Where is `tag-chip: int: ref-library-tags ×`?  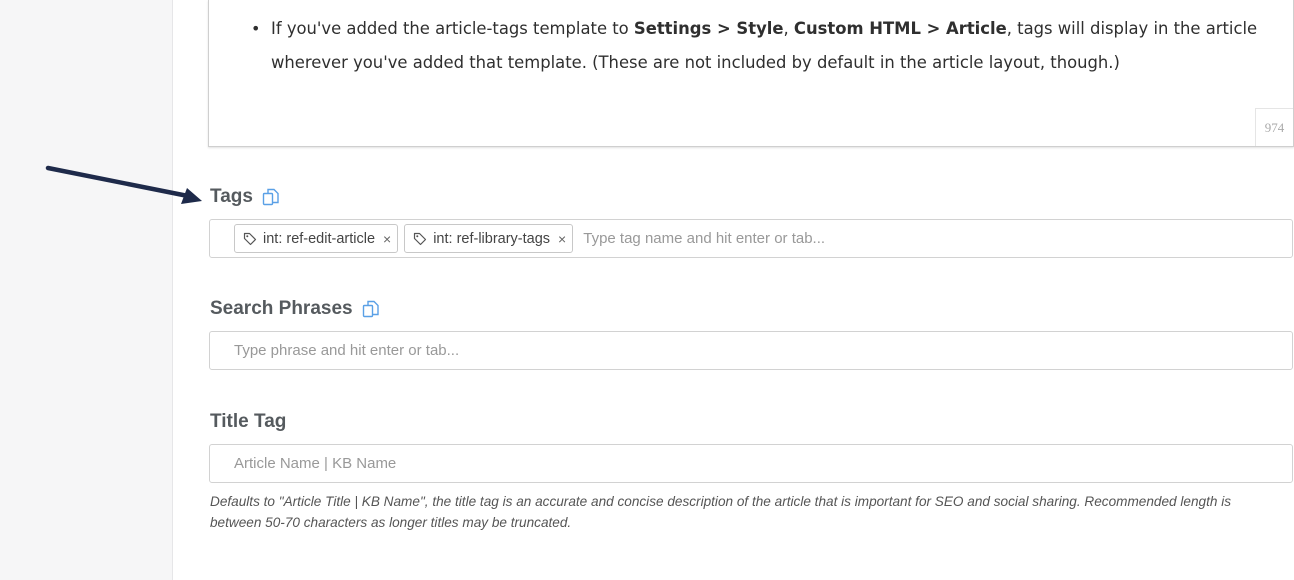 tag-chip: int: ref-library-tags × is located at coordinates (489, 238).